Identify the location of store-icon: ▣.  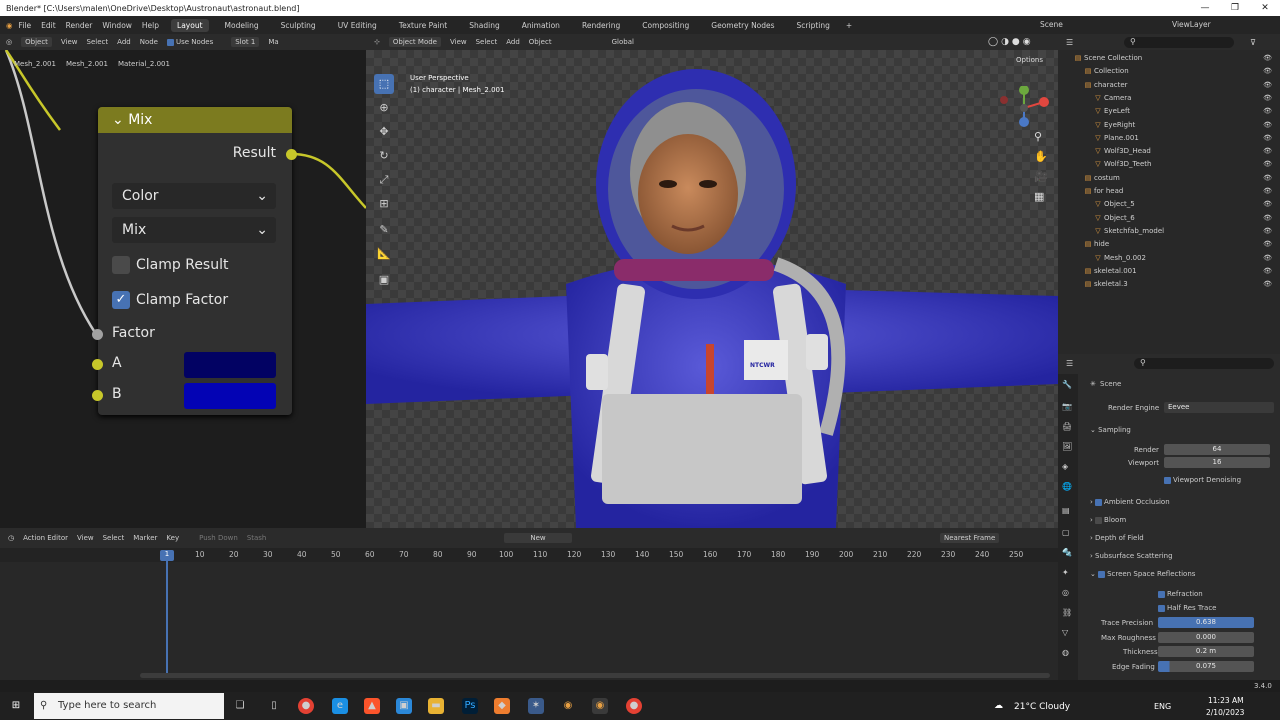
(404, 706).